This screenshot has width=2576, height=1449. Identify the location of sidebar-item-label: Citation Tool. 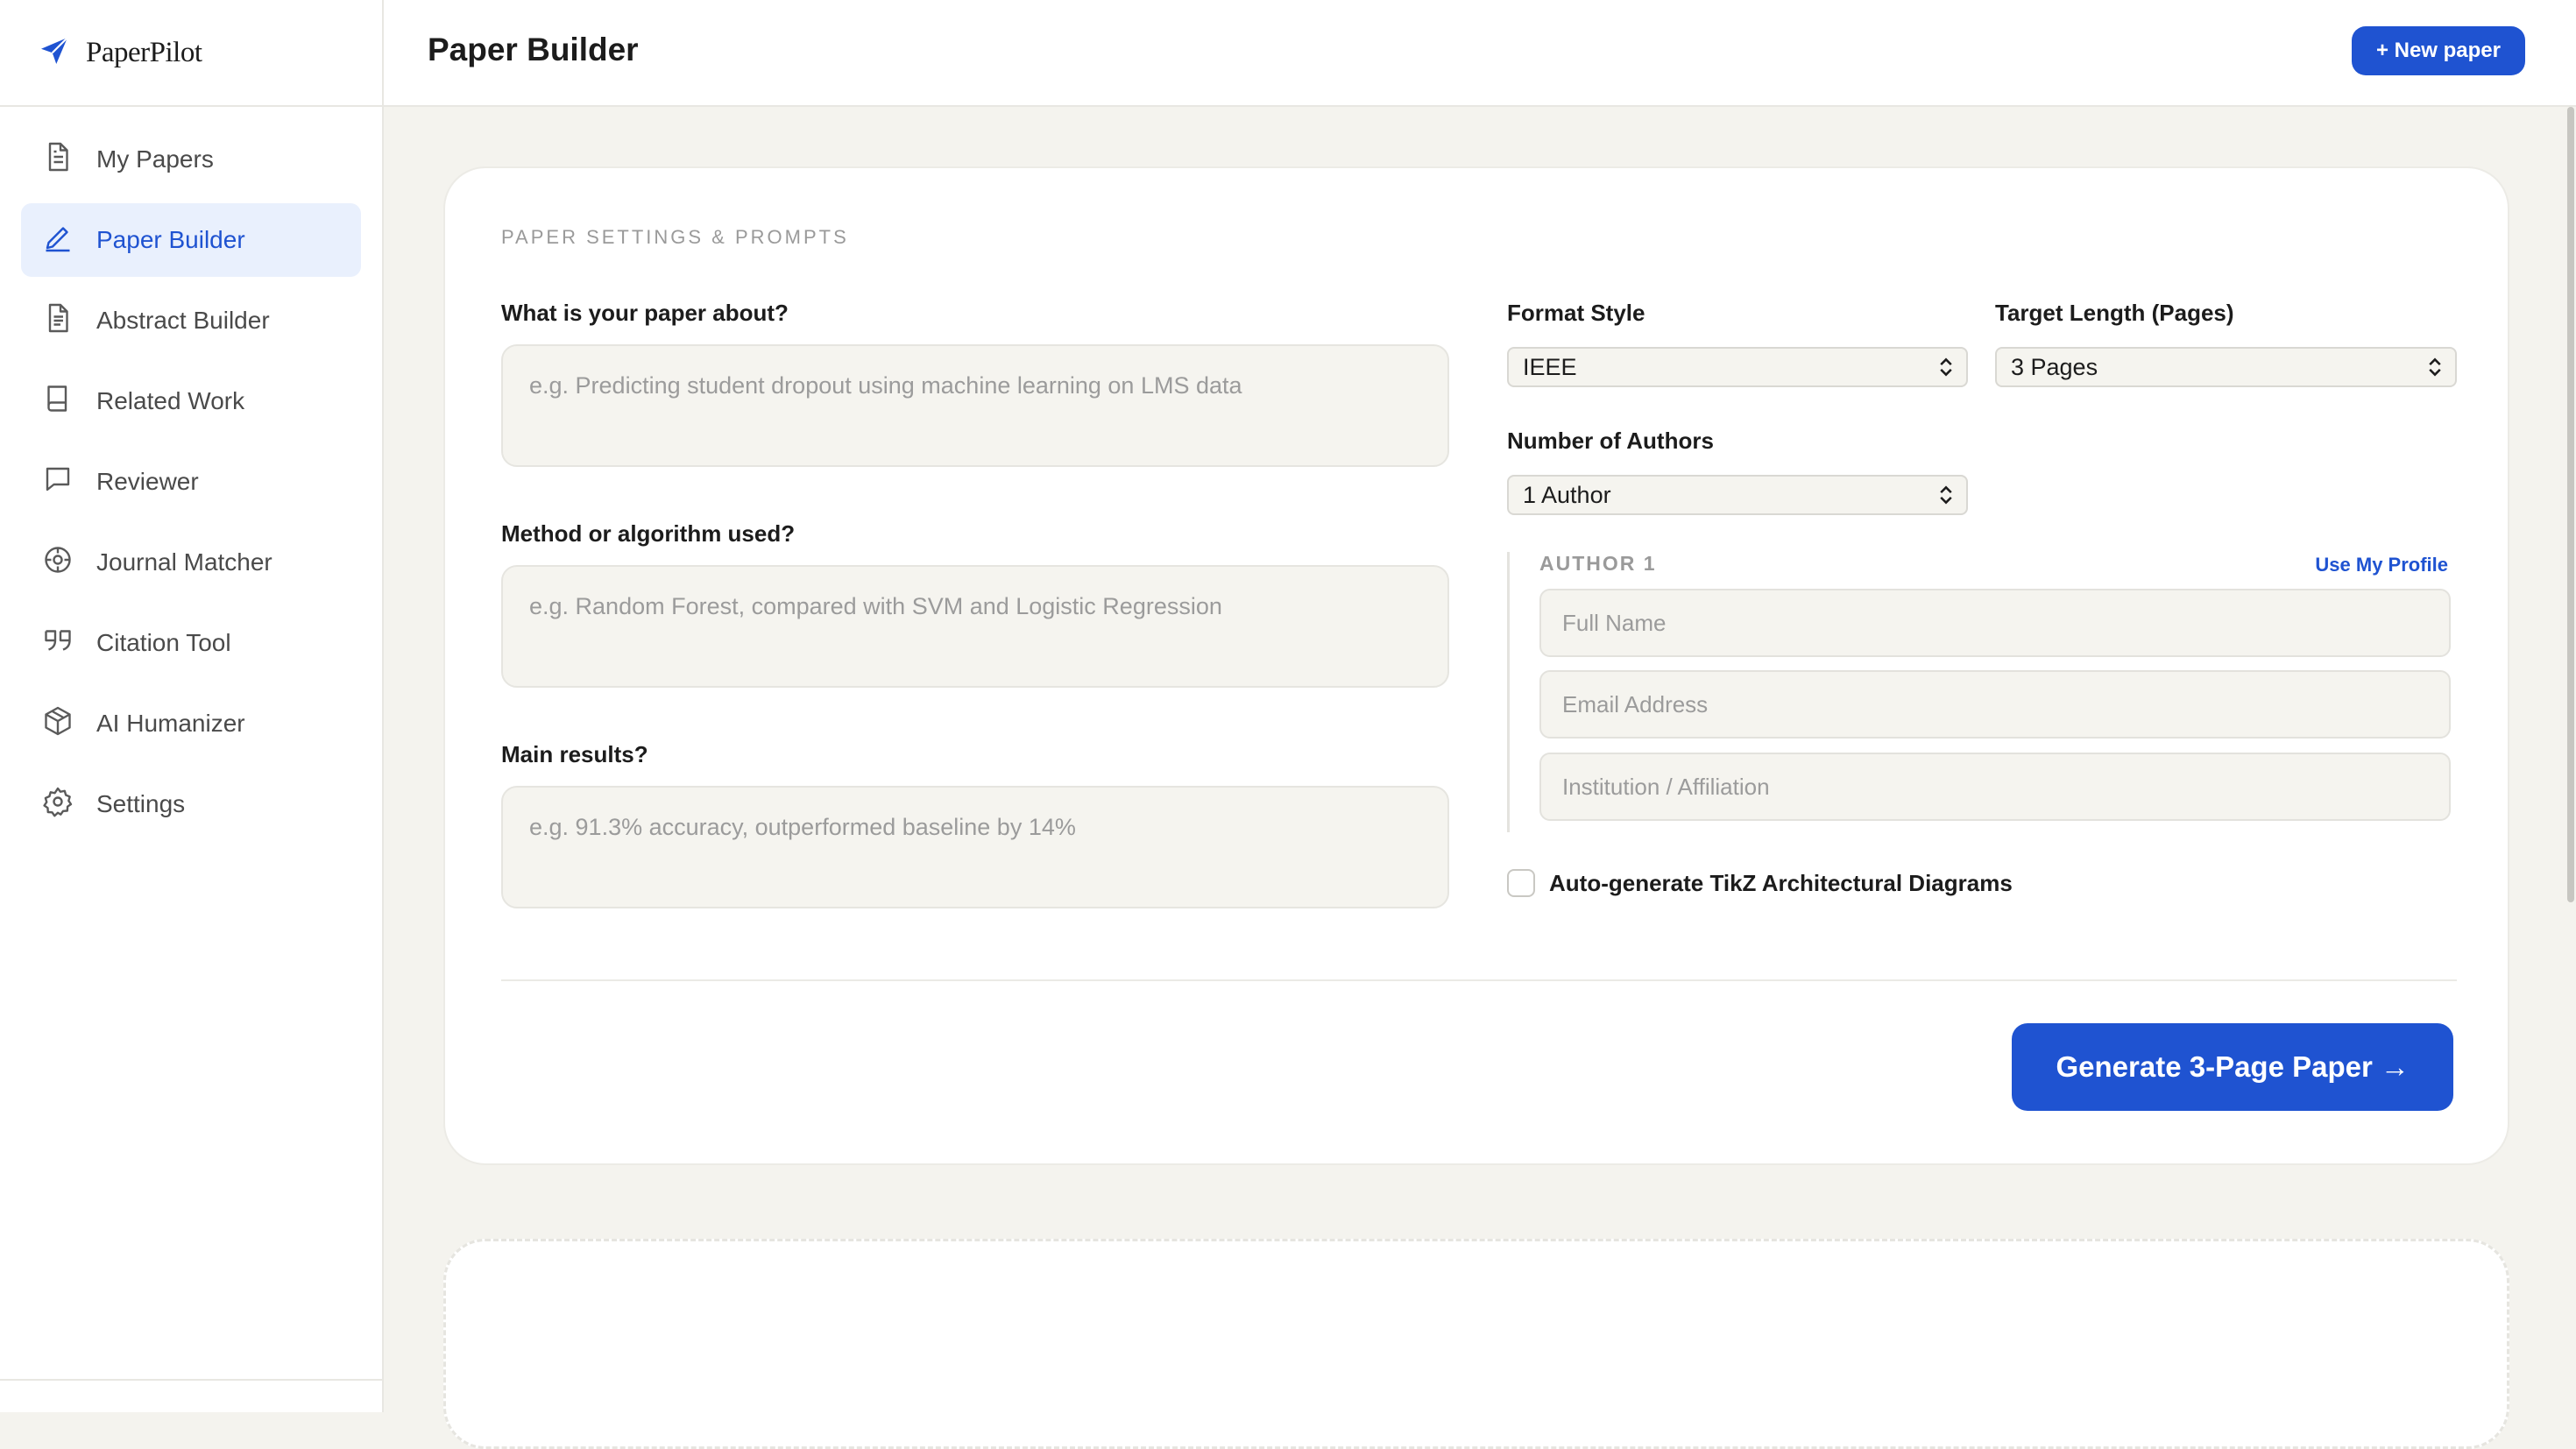
(163, 642).